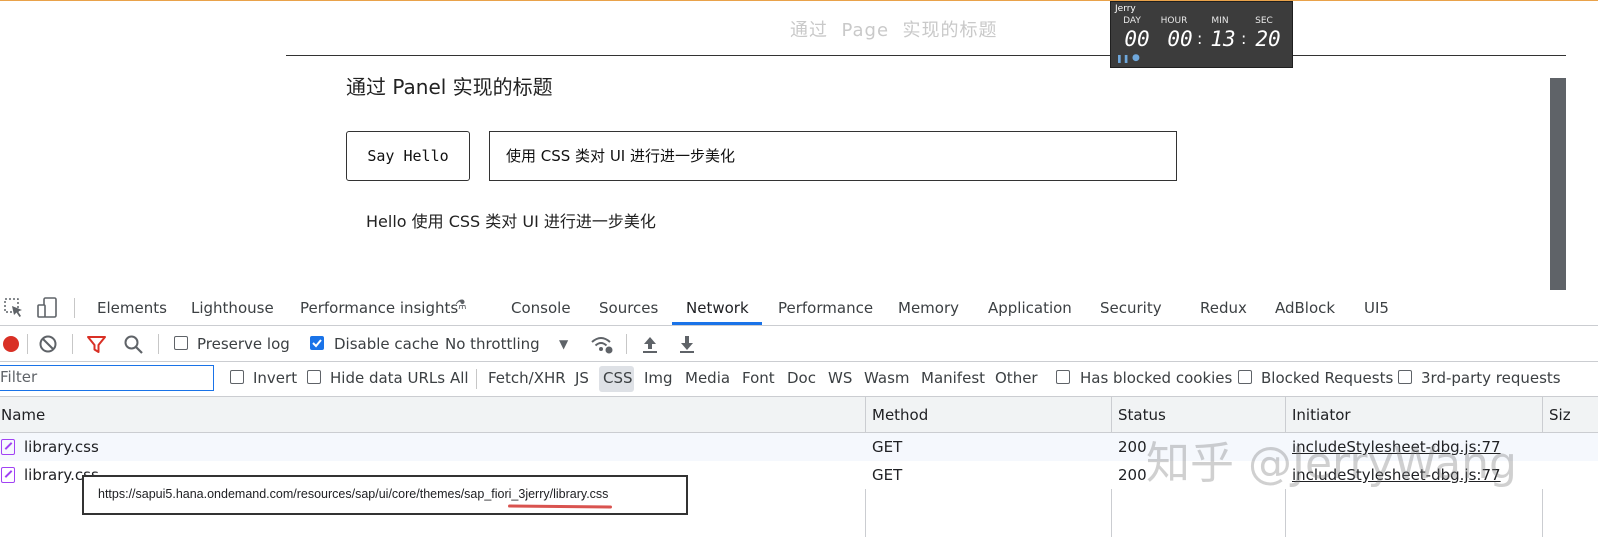  Describe the element at coordinates (687, 344) in the screenshot. I see `export-har-icon` at that location.